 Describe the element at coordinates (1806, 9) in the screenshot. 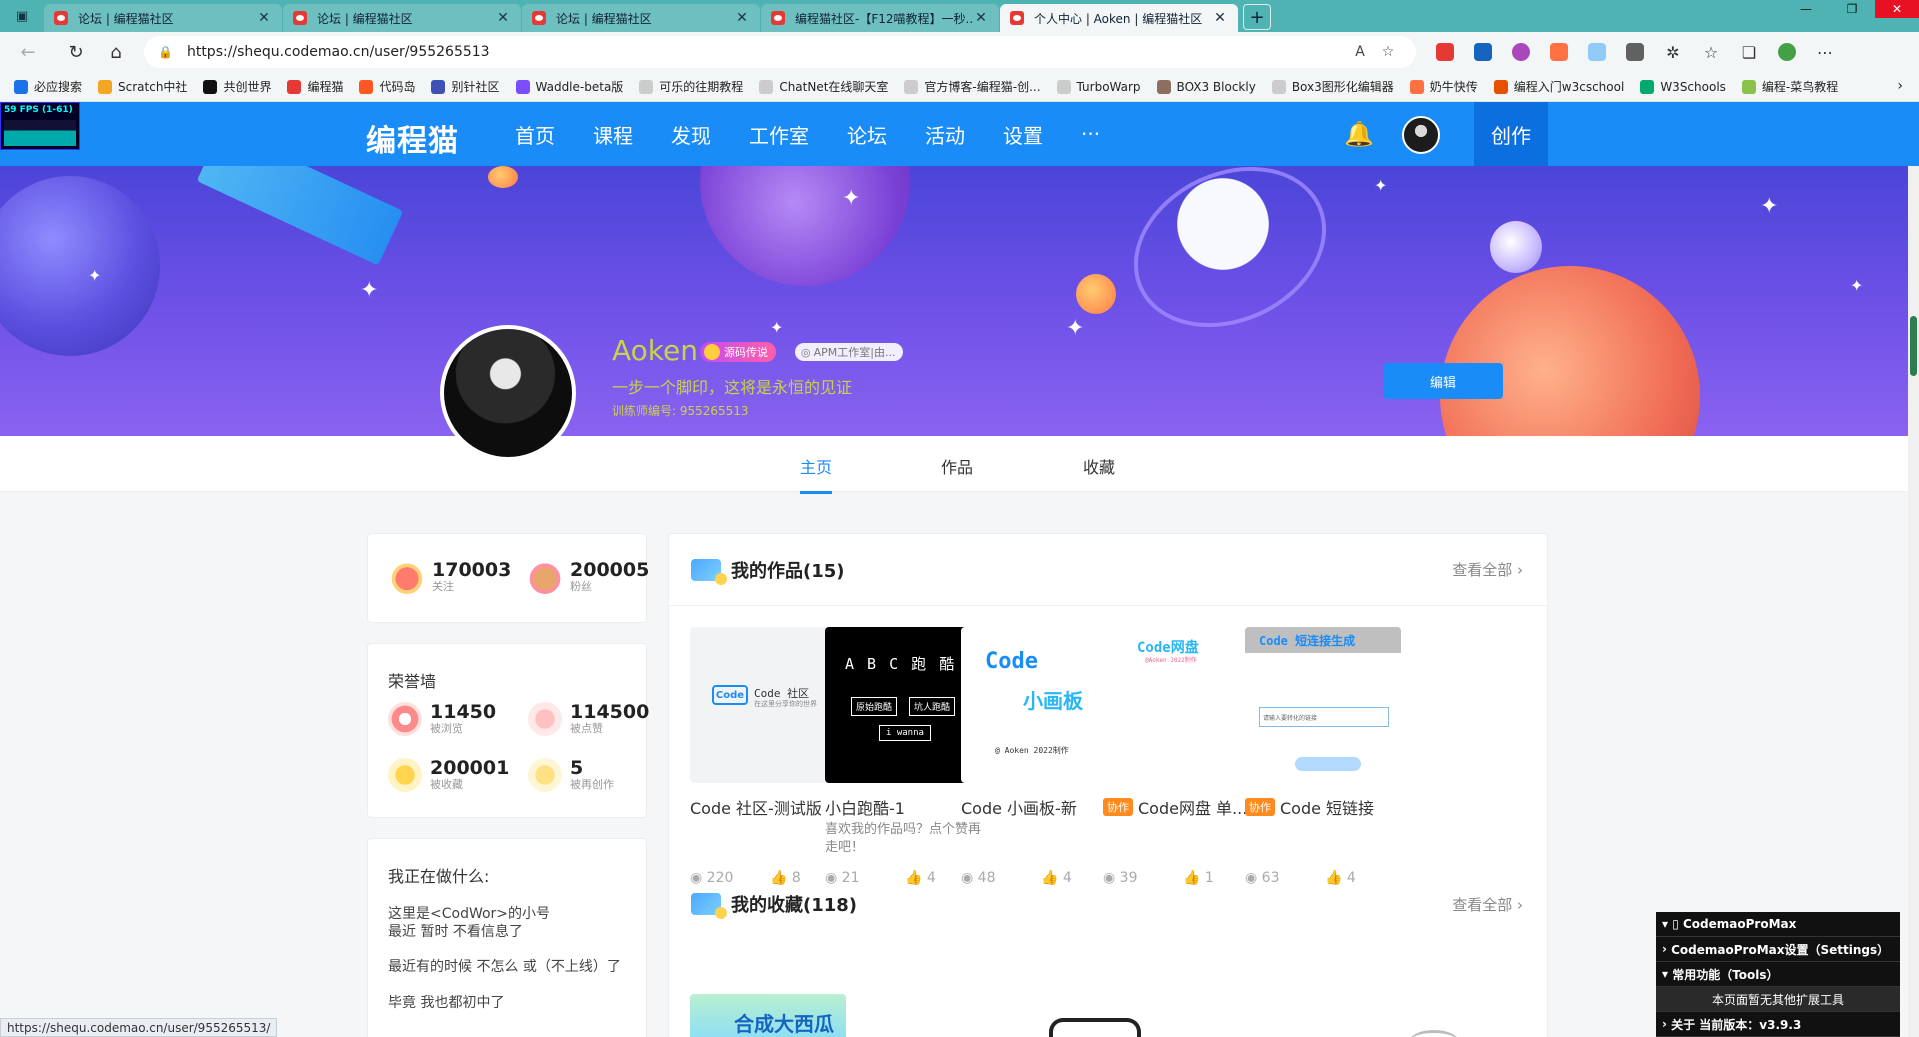

I see `minimize-icon: —` at that location.